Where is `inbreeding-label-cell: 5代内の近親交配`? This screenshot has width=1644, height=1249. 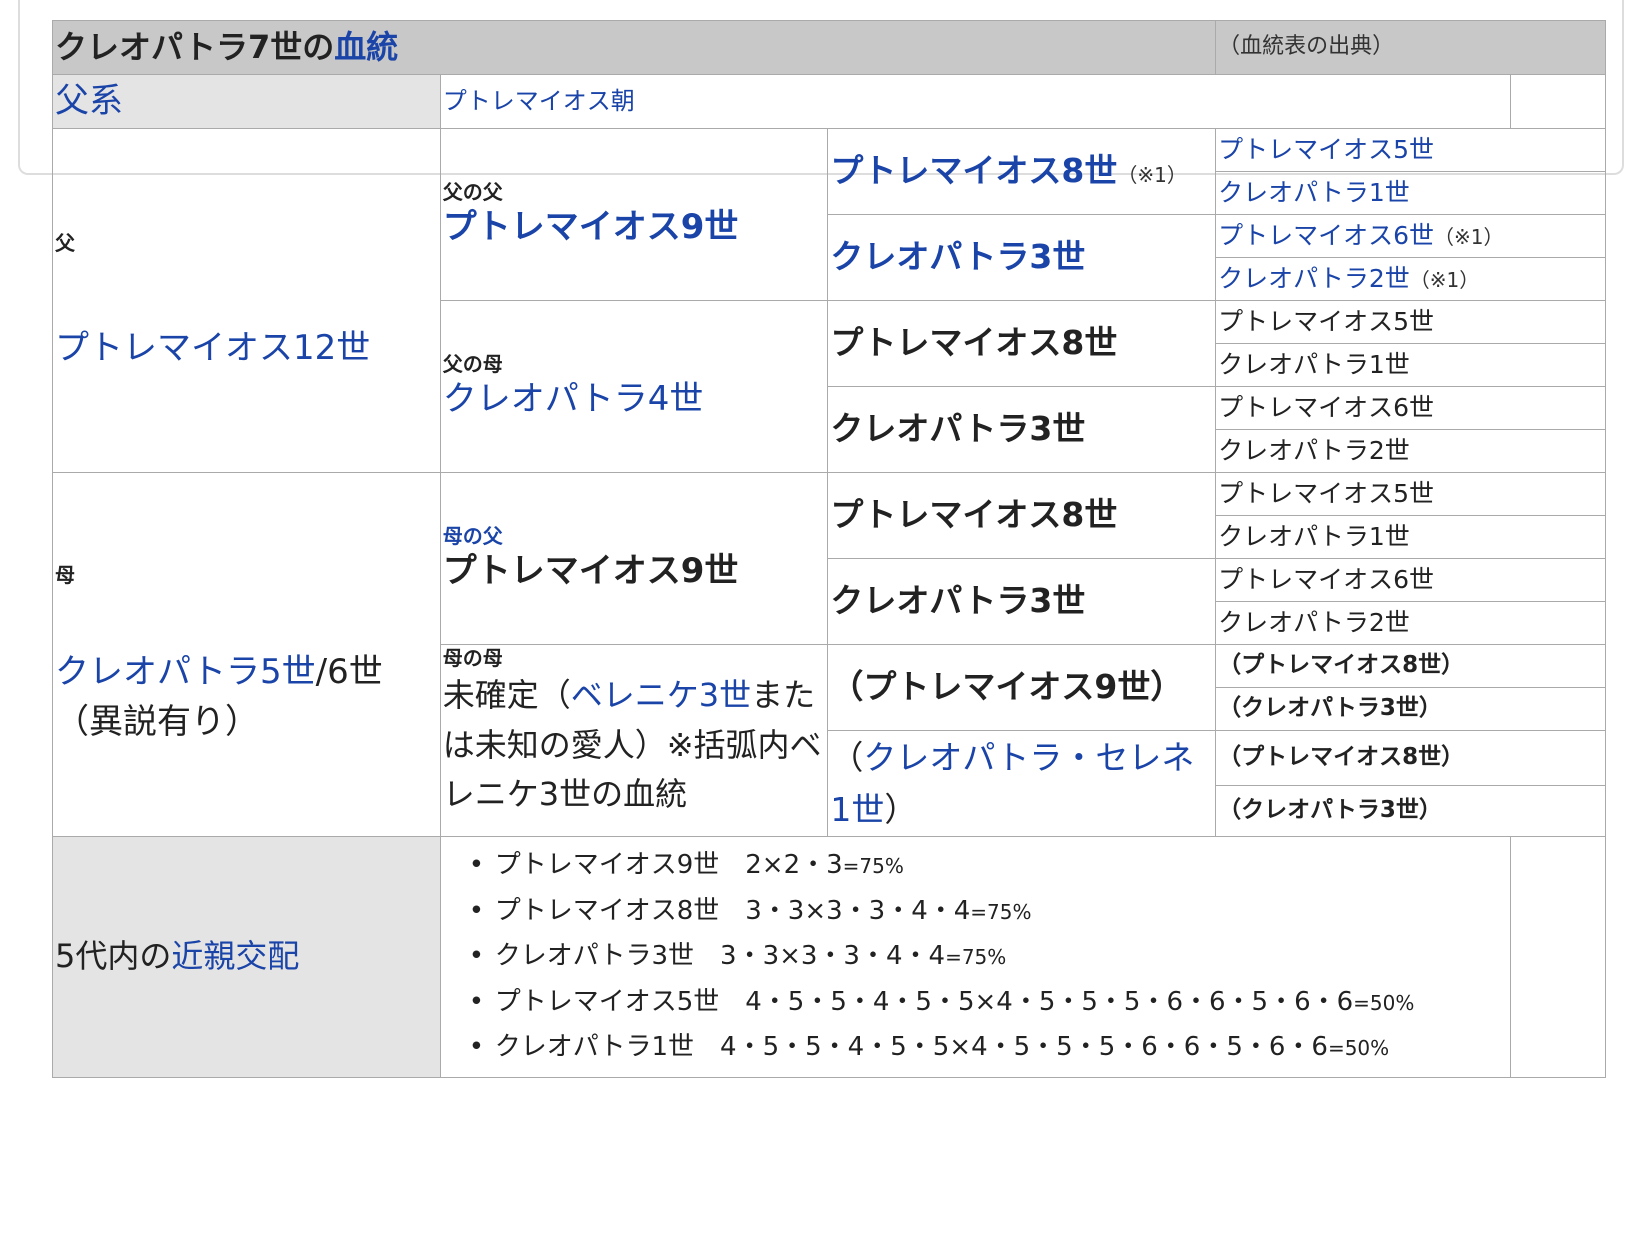 inbreeding-label-cell: 5代内の近親交配 is located at coordinates (246, 957).